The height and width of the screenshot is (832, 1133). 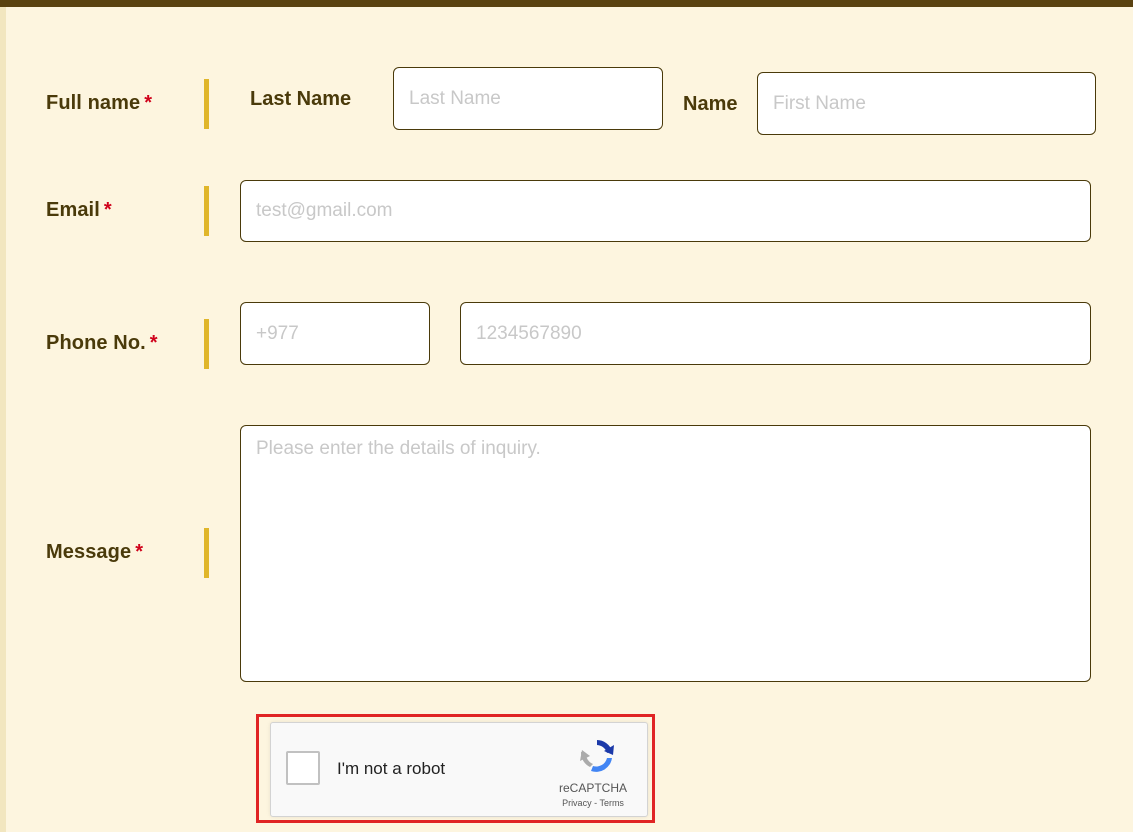 I want to click on email-label: Email *, so click(x=79, y=210).